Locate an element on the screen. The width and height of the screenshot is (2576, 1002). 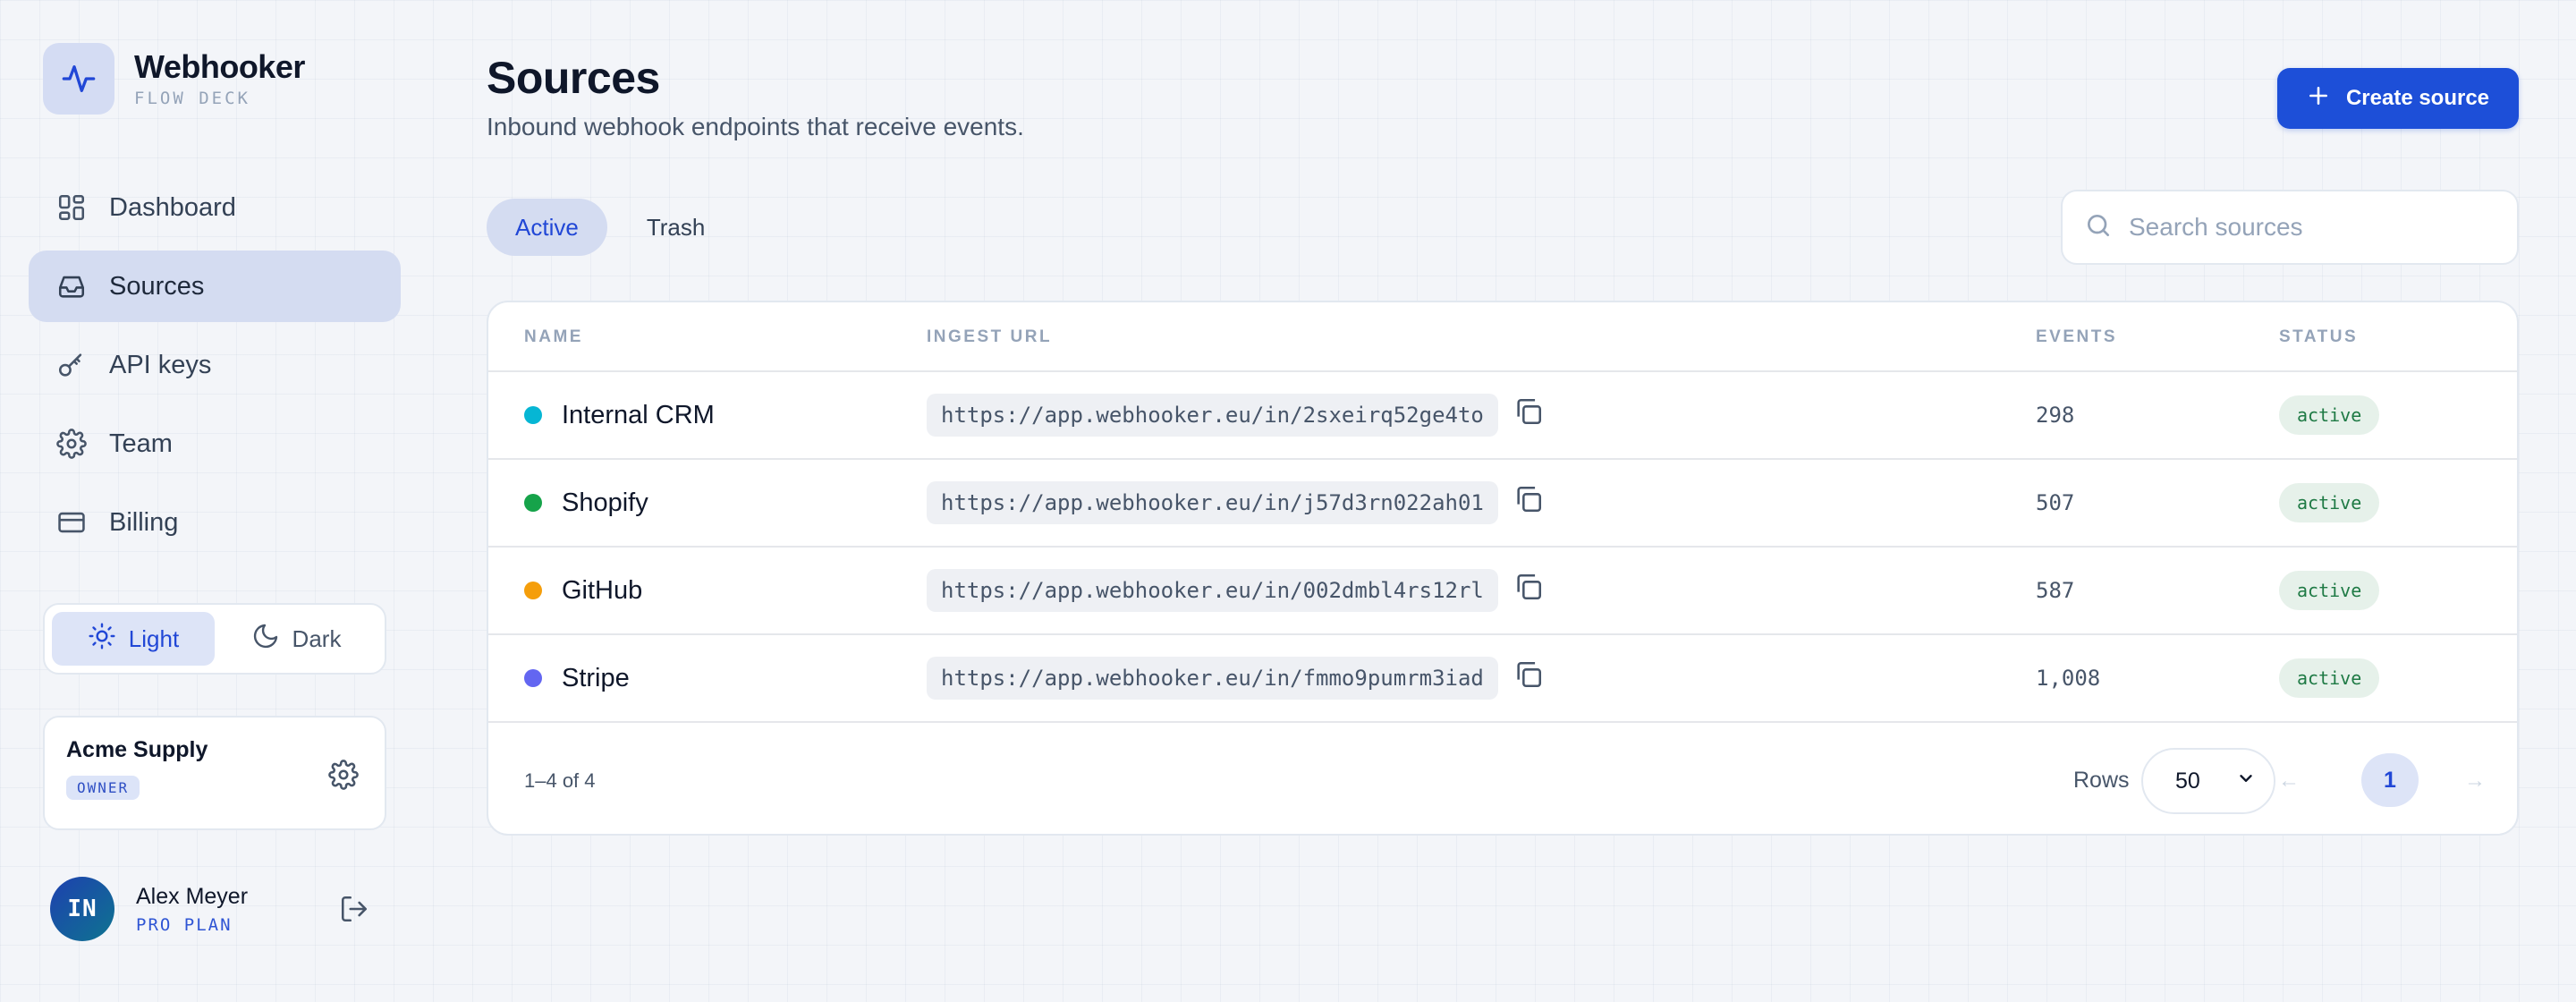
sidebar-item-label: API keys is located at coordinates (160, 364).